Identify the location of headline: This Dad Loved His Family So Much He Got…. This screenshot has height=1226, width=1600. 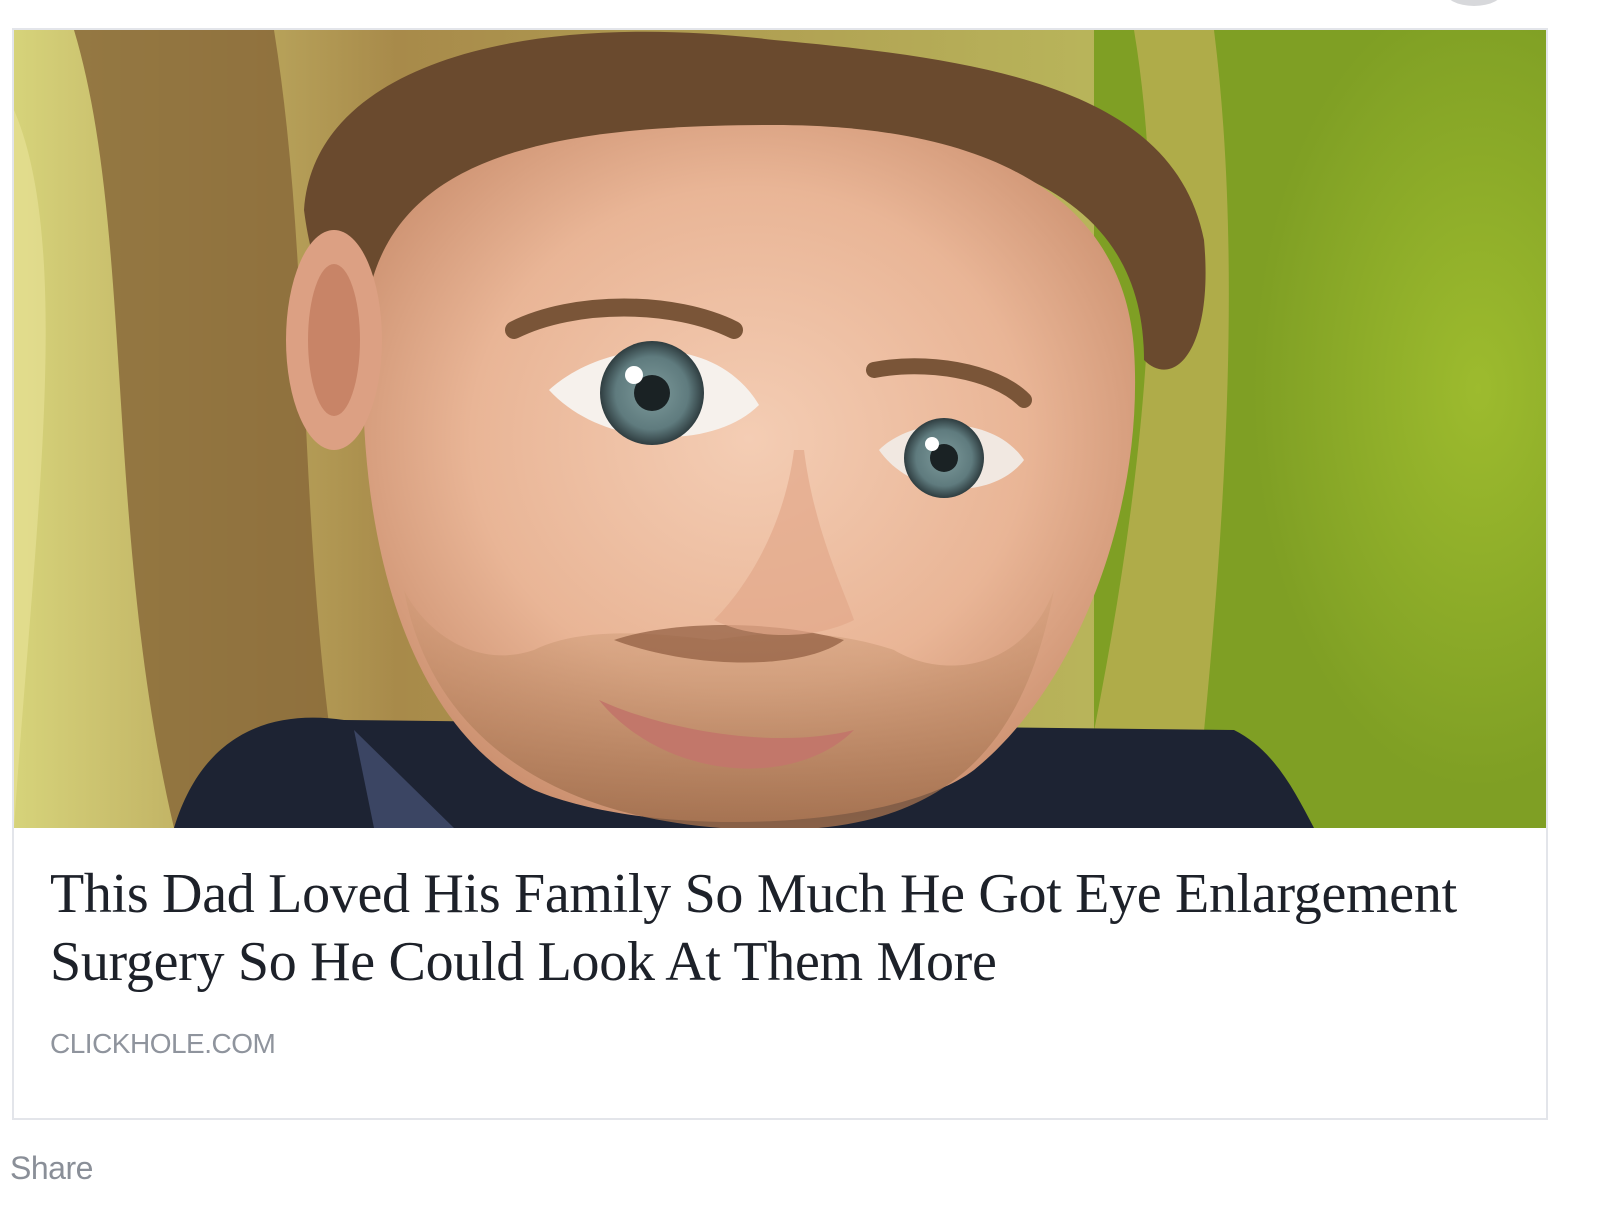
(780, 928).